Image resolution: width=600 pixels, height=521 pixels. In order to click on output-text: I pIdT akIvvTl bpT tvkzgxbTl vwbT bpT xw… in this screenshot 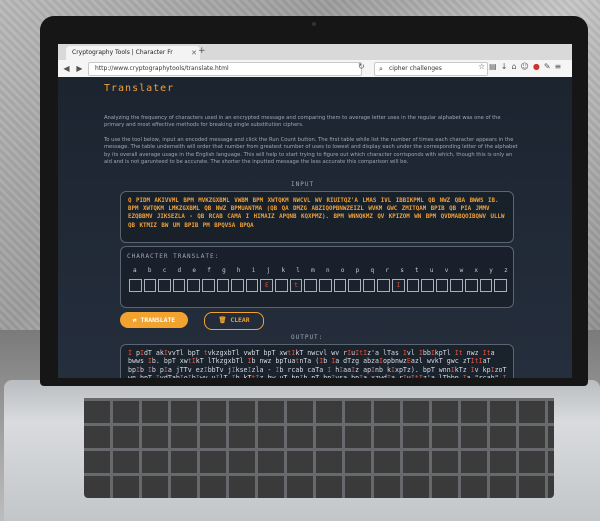, I will do `click(317, 363)`.